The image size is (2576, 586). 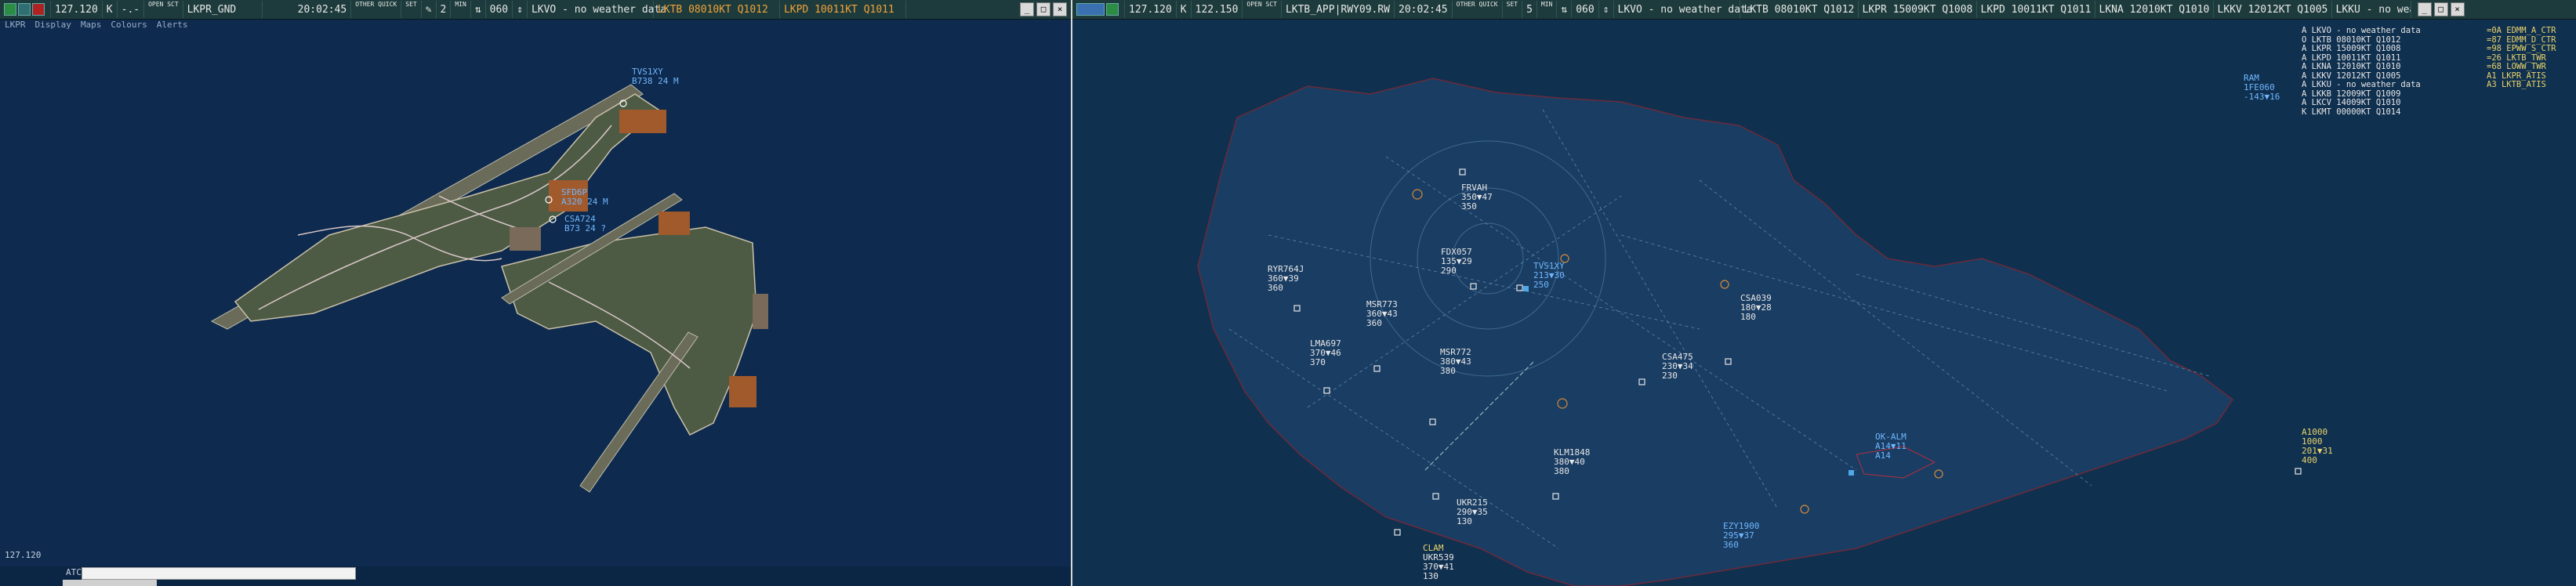 I want to click on datablock-msr772: MSR772 380▼43 380, so click(x=1455, y=362).